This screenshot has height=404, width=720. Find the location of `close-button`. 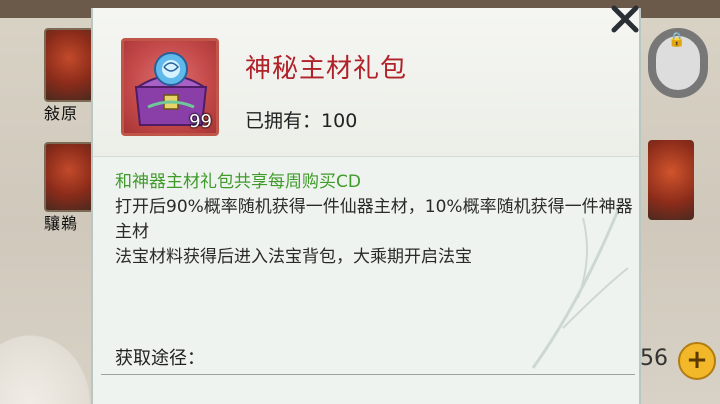

close-button is located at coordinates (625, 19).